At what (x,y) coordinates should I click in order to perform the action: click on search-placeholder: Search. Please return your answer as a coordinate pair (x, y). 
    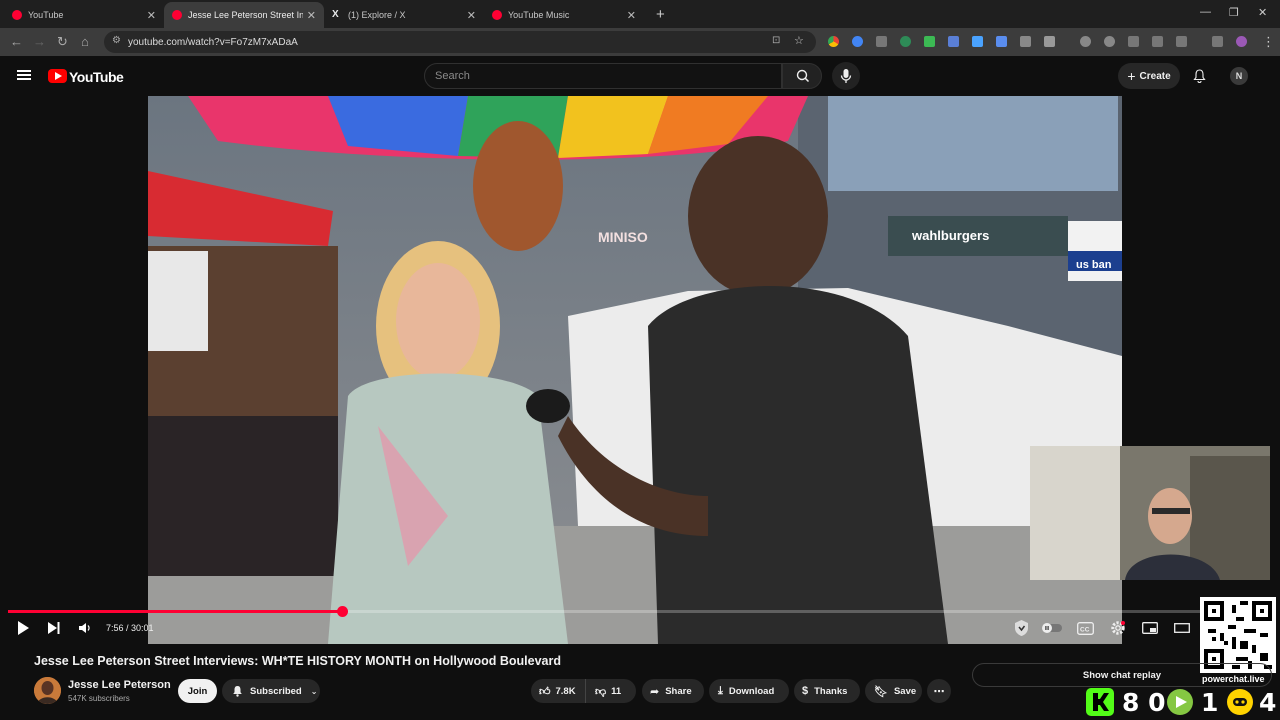
    Looking at the image, I should click on (452, 76).